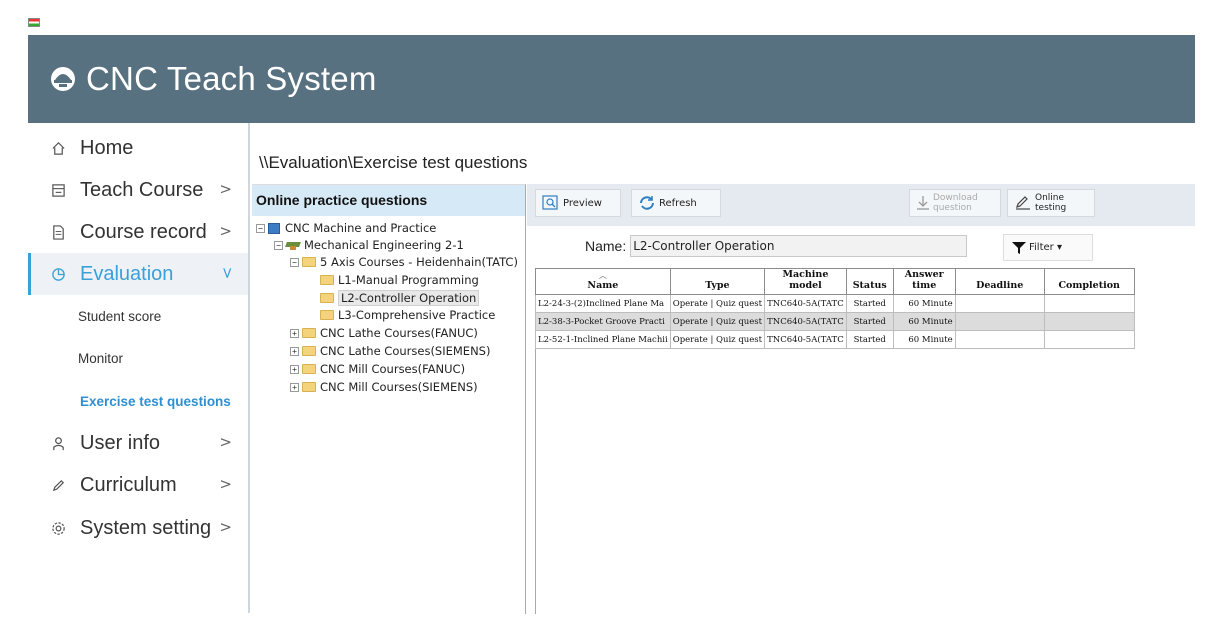  Describe the element at coordinates (138, 148) in the screenshot. I see `sidebar-item-home: Home` at that location.